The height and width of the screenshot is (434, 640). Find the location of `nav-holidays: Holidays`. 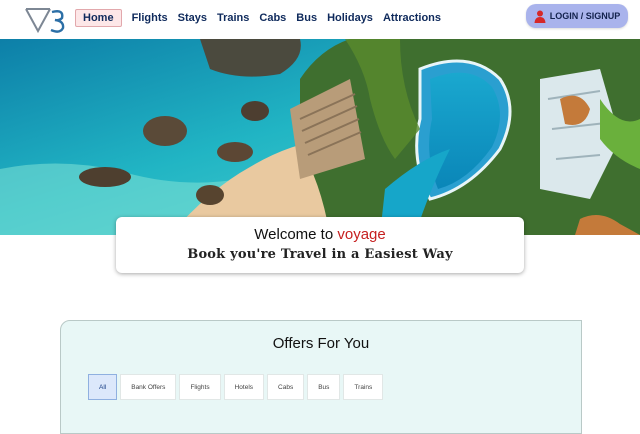

nav-holidays: Holidays is located at coordinates (350, 18).